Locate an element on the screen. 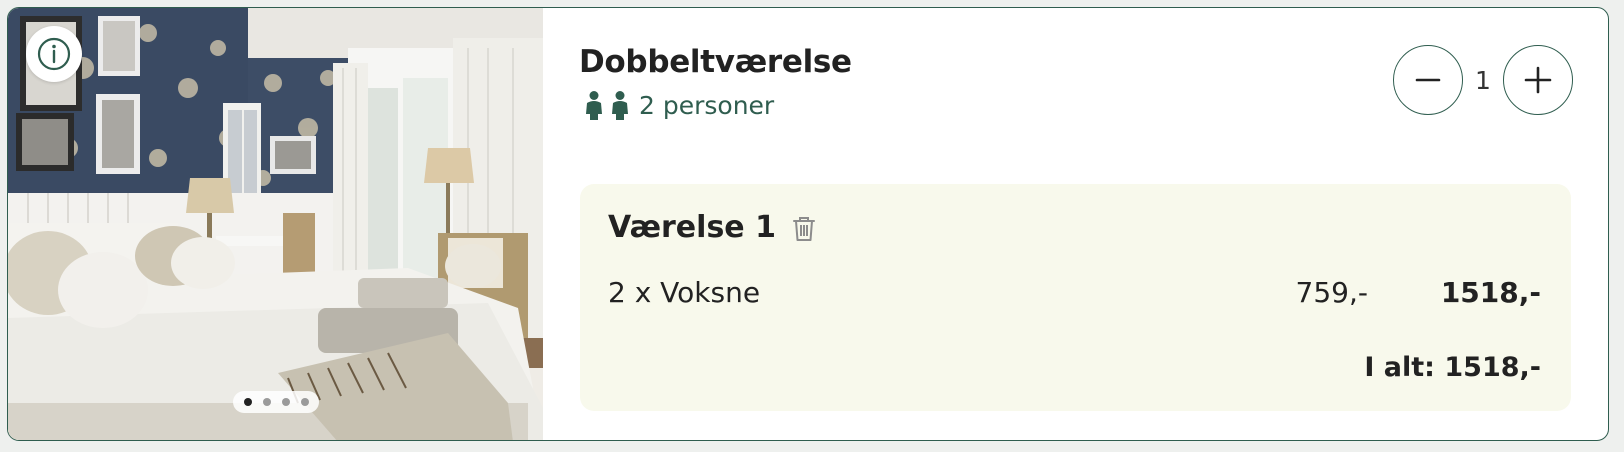  line-item-description: 2 x Voksne is located at coordinates (684, 292).